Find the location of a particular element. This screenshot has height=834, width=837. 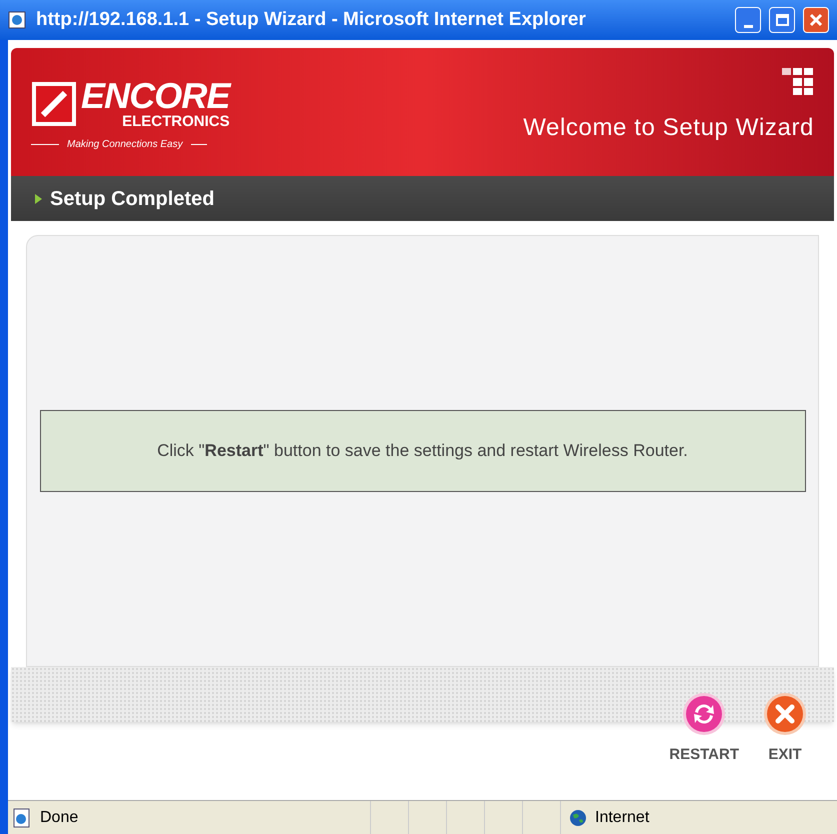

browser-icon is located at coordinates (18, 20).